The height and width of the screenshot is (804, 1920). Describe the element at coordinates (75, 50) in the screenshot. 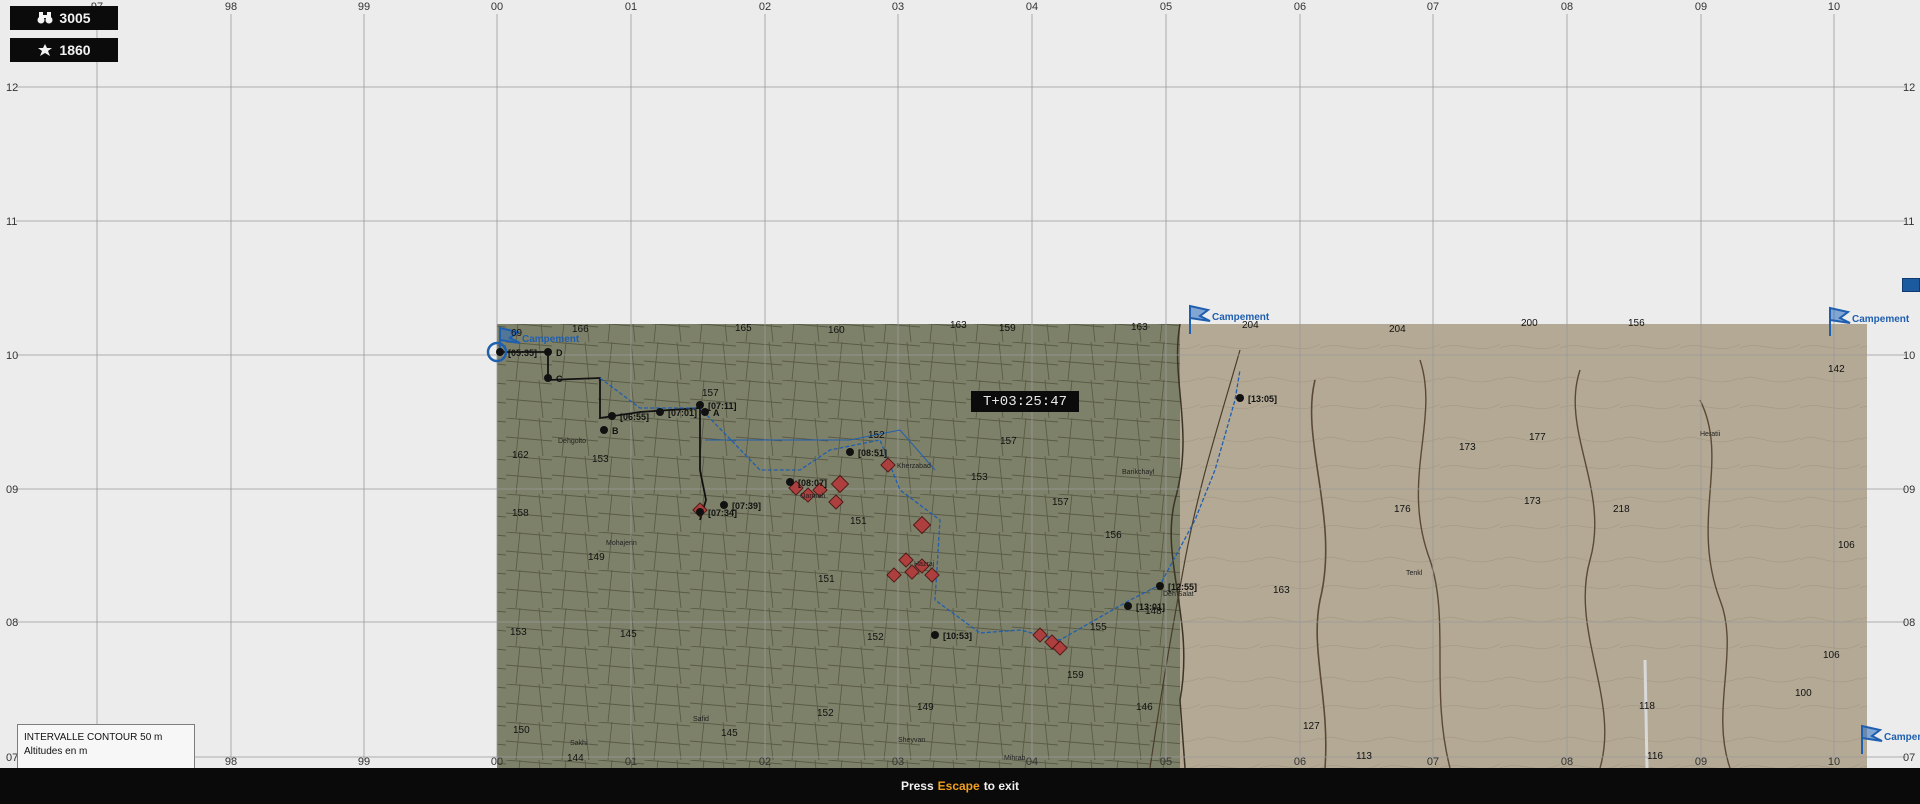

I see `units-count: 1860` at that location.